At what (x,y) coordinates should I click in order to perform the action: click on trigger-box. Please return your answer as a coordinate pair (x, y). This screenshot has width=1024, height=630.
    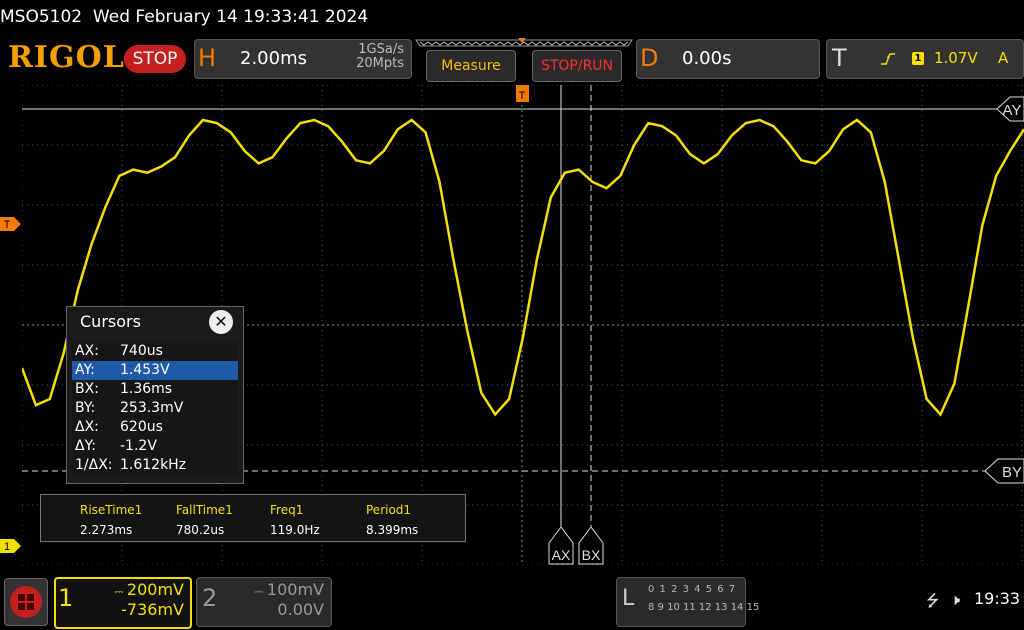
    Looking at the image, I should click on (925, 59).